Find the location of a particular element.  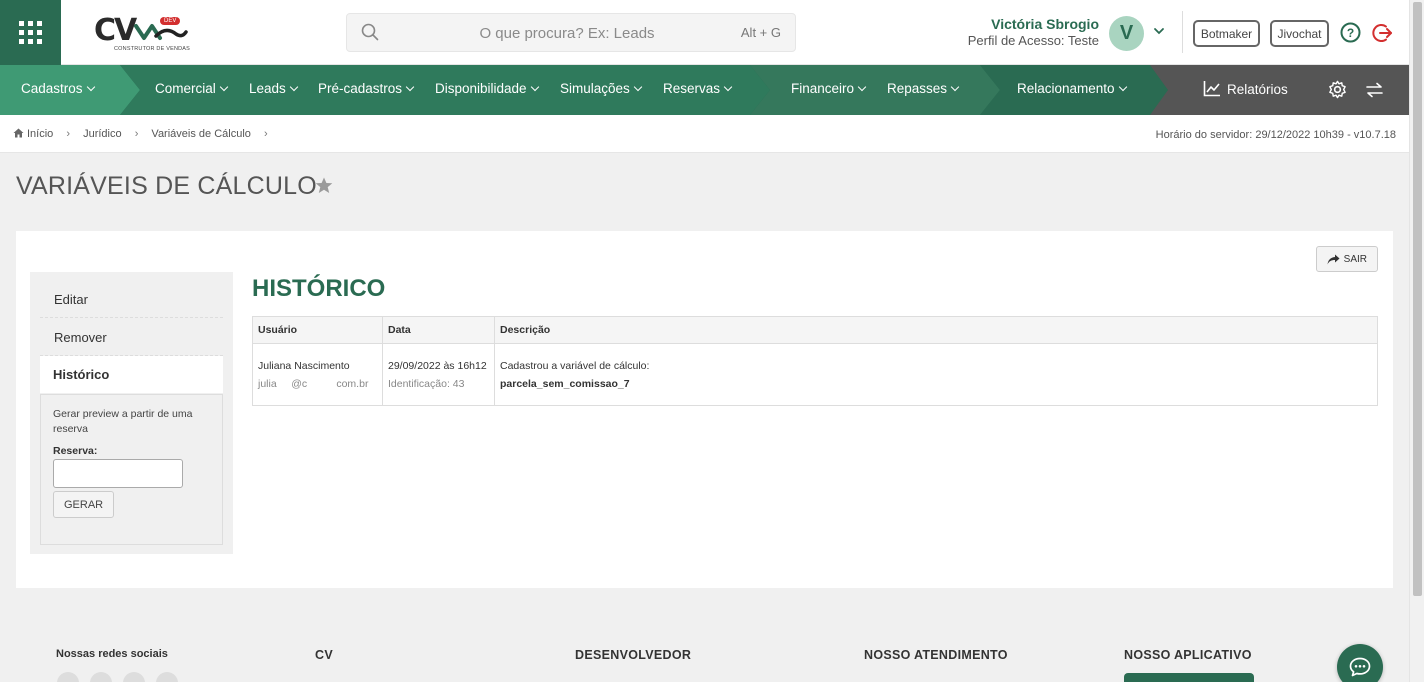

cell-data: 29/09/2022 às 16h12 Identificação: 43 is located at coordinates (438, 374).